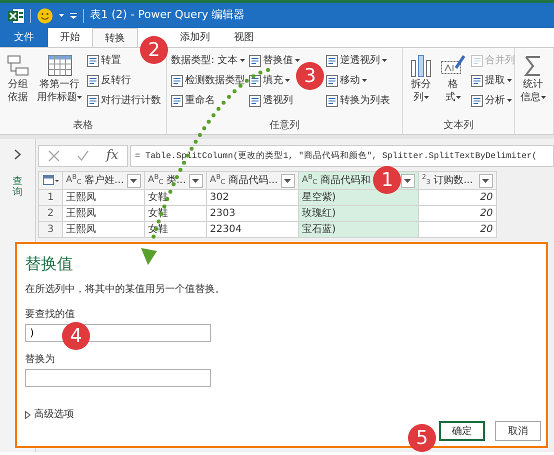 The height and width of the screenshot is (455, 554). What do you see at coordinates (358, 100) in the screenshot?
I see `ribbon-button: 转换为列表` at bounding box center [358, 100].